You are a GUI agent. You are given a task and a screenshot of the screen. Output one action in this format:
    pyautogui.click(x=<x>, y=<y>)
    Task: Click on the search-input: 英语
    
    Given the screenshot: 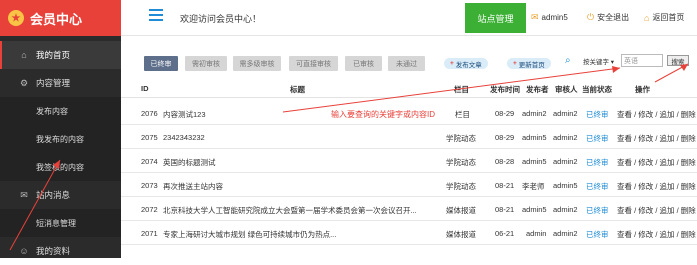 What is the action you would take?
    pyautogui.click(x=642, y=60)
    